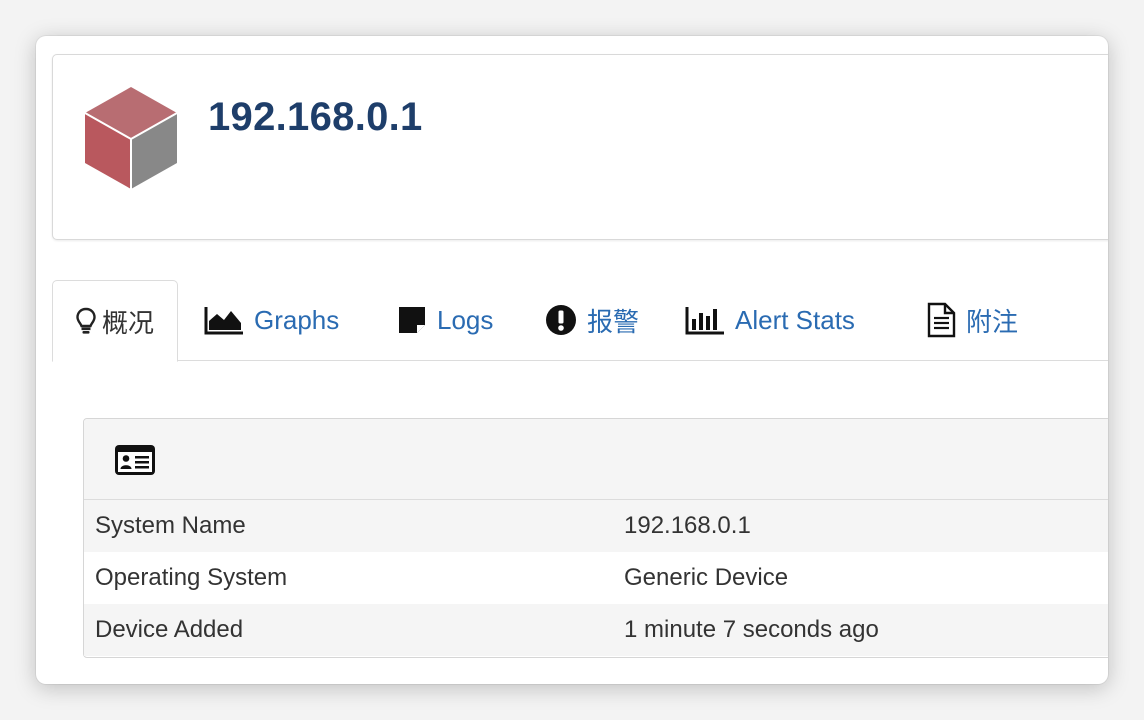 The width and height of the screenshot is (1144, 720). I want to click on device-tabs: 概况 Graphs Logs 报警 Alert Stats 附注, so click(580, 321).